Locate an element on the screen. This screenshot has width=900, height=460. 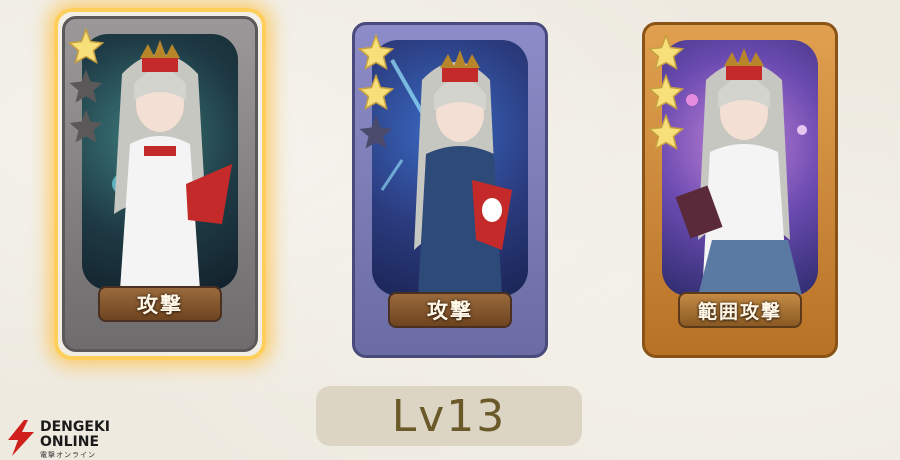
skill-type-label: 範囲攻撃 is located at coordinates (740, 310).